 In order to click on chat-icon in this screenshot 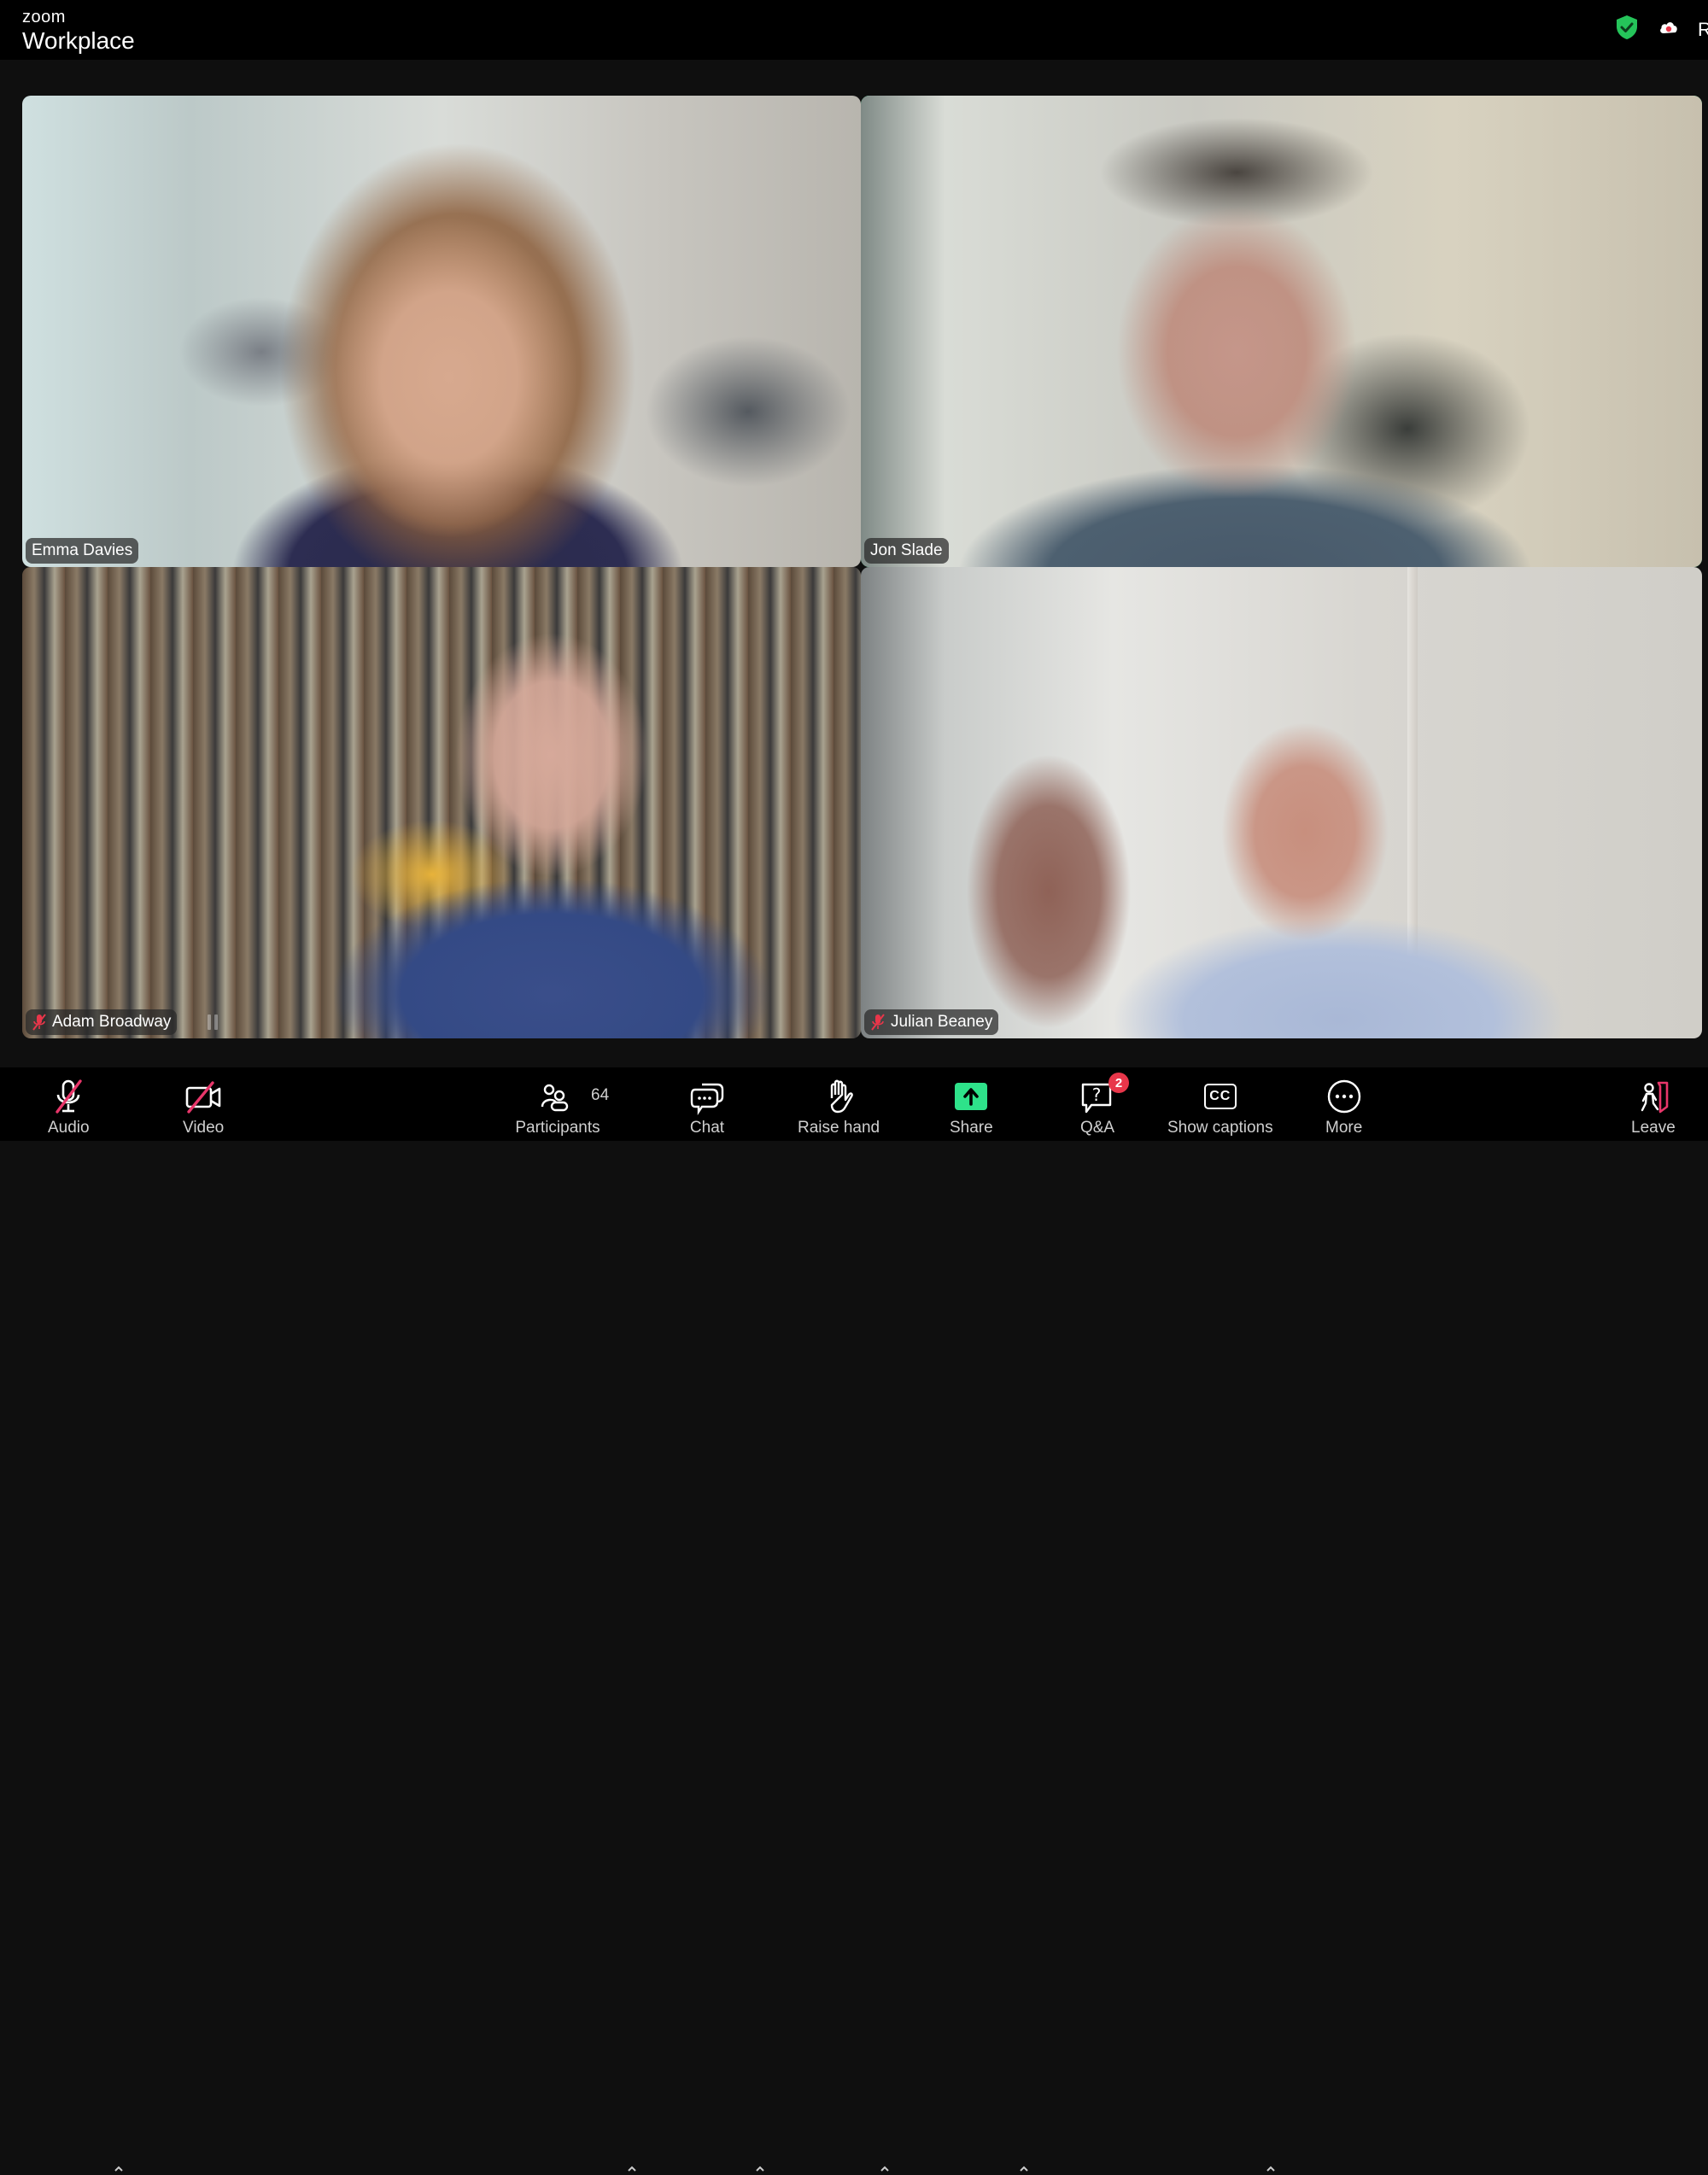, I will do `click(707, 1096)`.